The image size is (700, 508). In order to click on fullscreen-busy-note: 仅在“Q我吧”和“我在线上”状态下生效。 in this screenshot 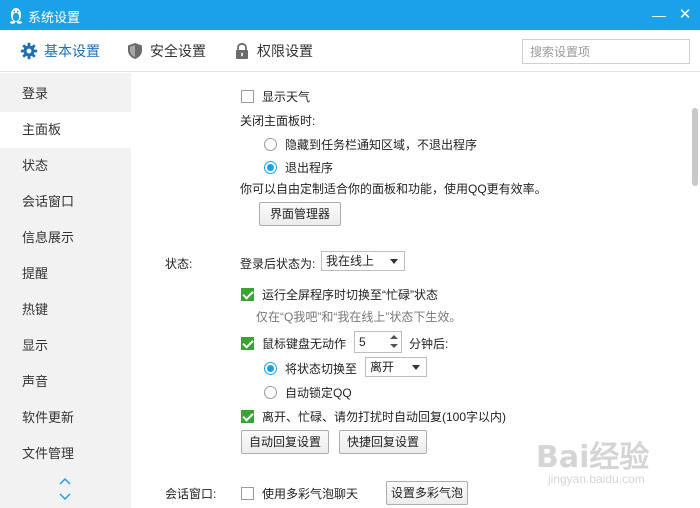, I will do `click(359, 317)`.